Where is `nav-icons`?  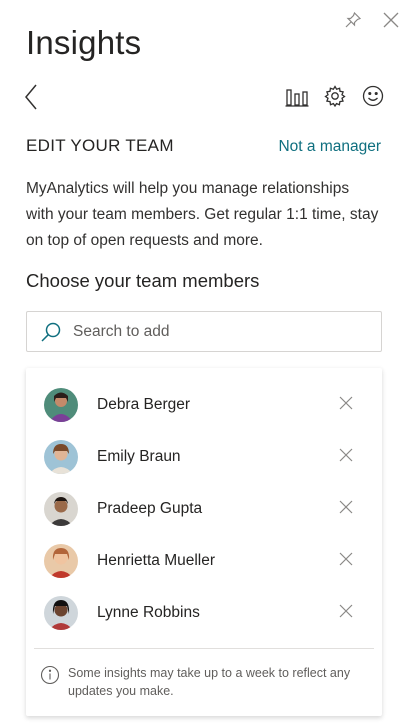
nav-icons is located at coordinates (335, 96).